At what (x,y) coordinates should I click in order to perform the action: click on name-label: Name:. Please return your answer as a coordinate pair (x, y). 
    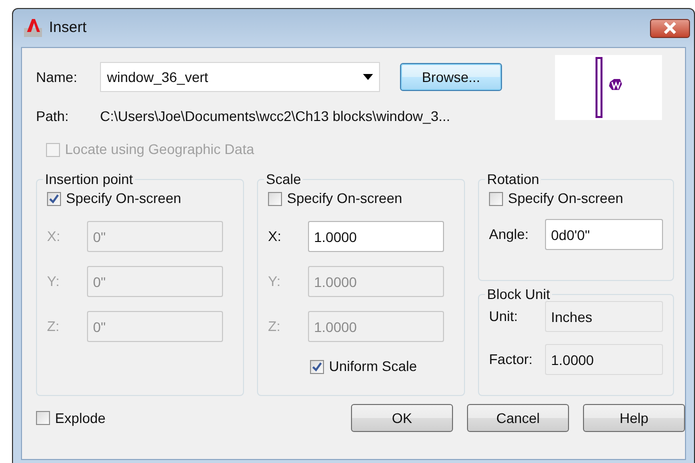
    Looking at the image, I should click on (57, 77).